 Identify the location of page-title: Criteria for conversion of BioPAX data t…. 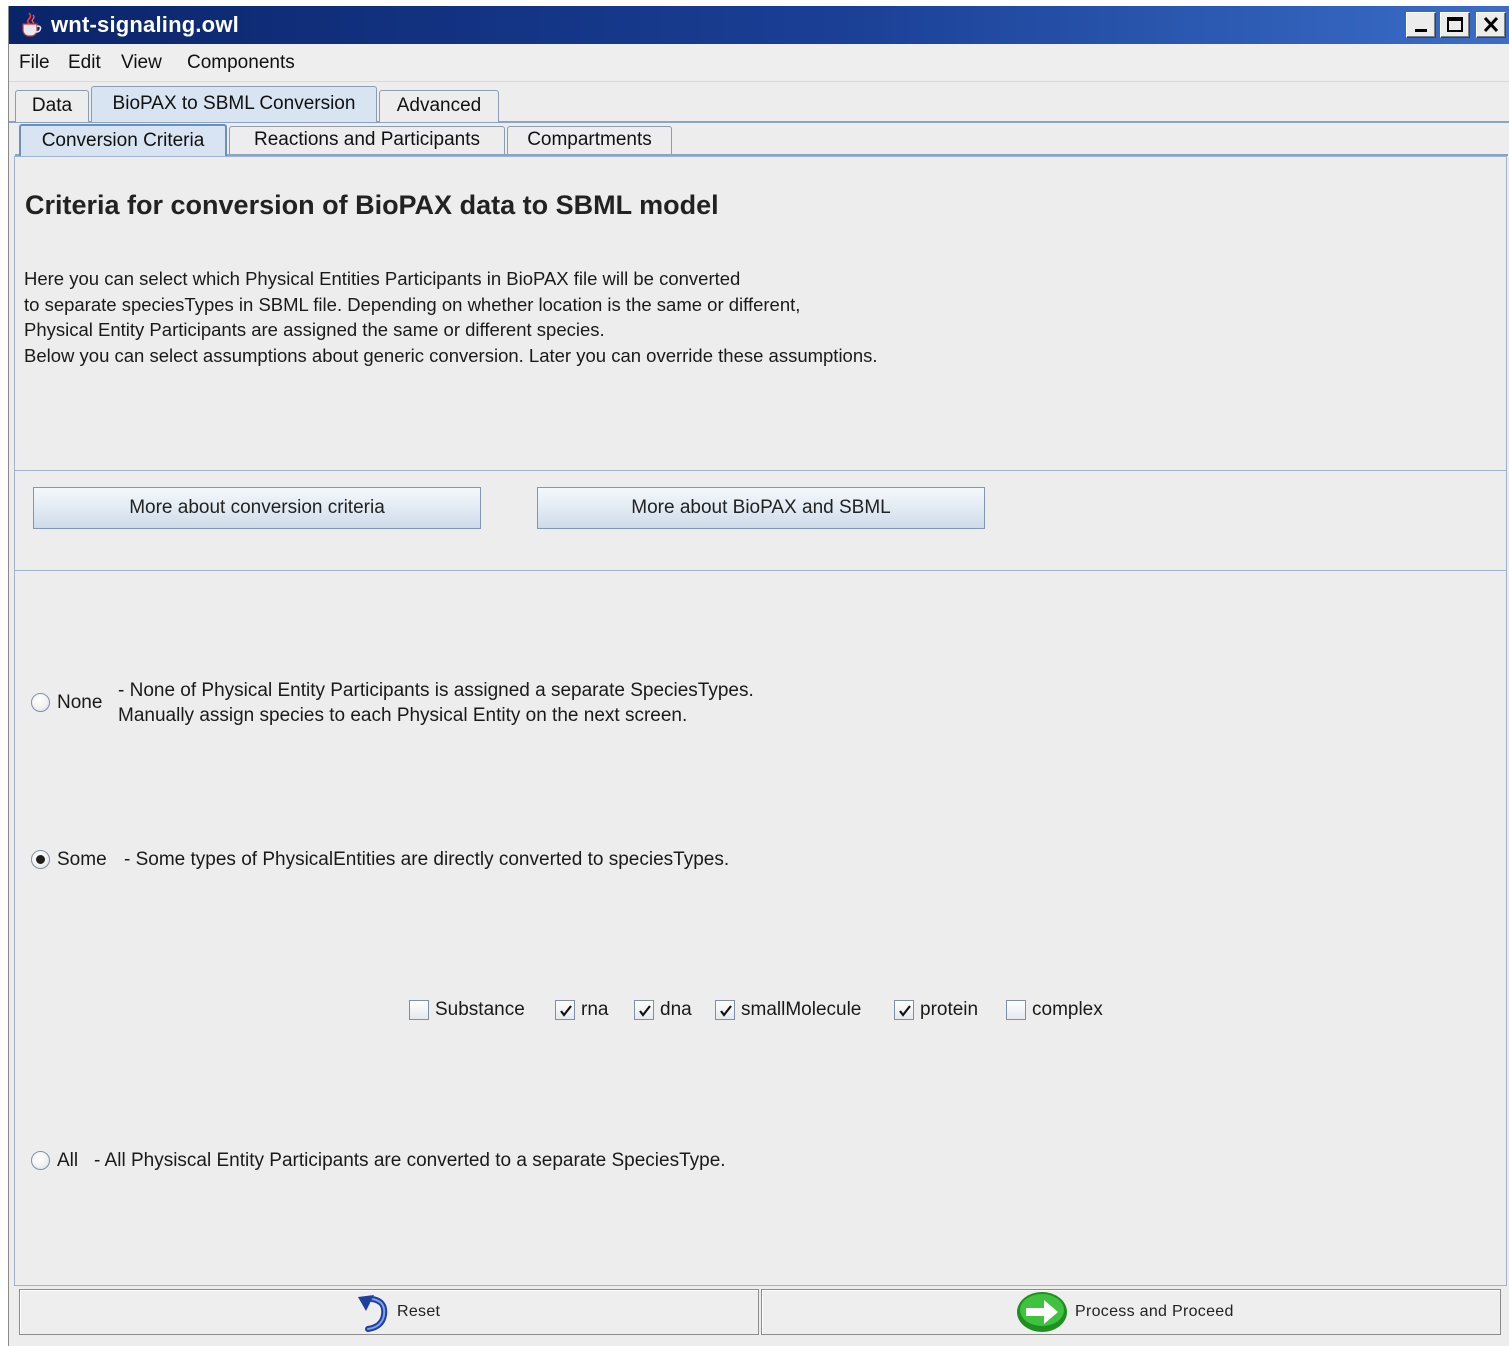
(372, 205).